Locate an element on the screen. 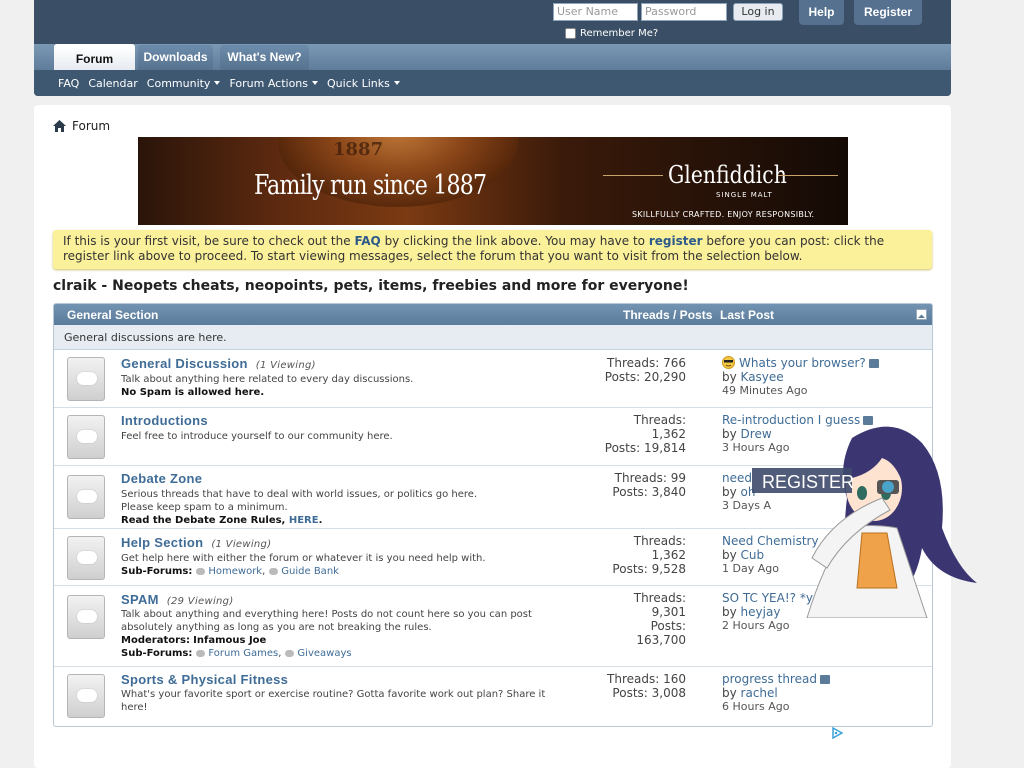 The width and height of the screenshot is (1024, 768). rules-link: HERE is located at coordinates (304, 520).